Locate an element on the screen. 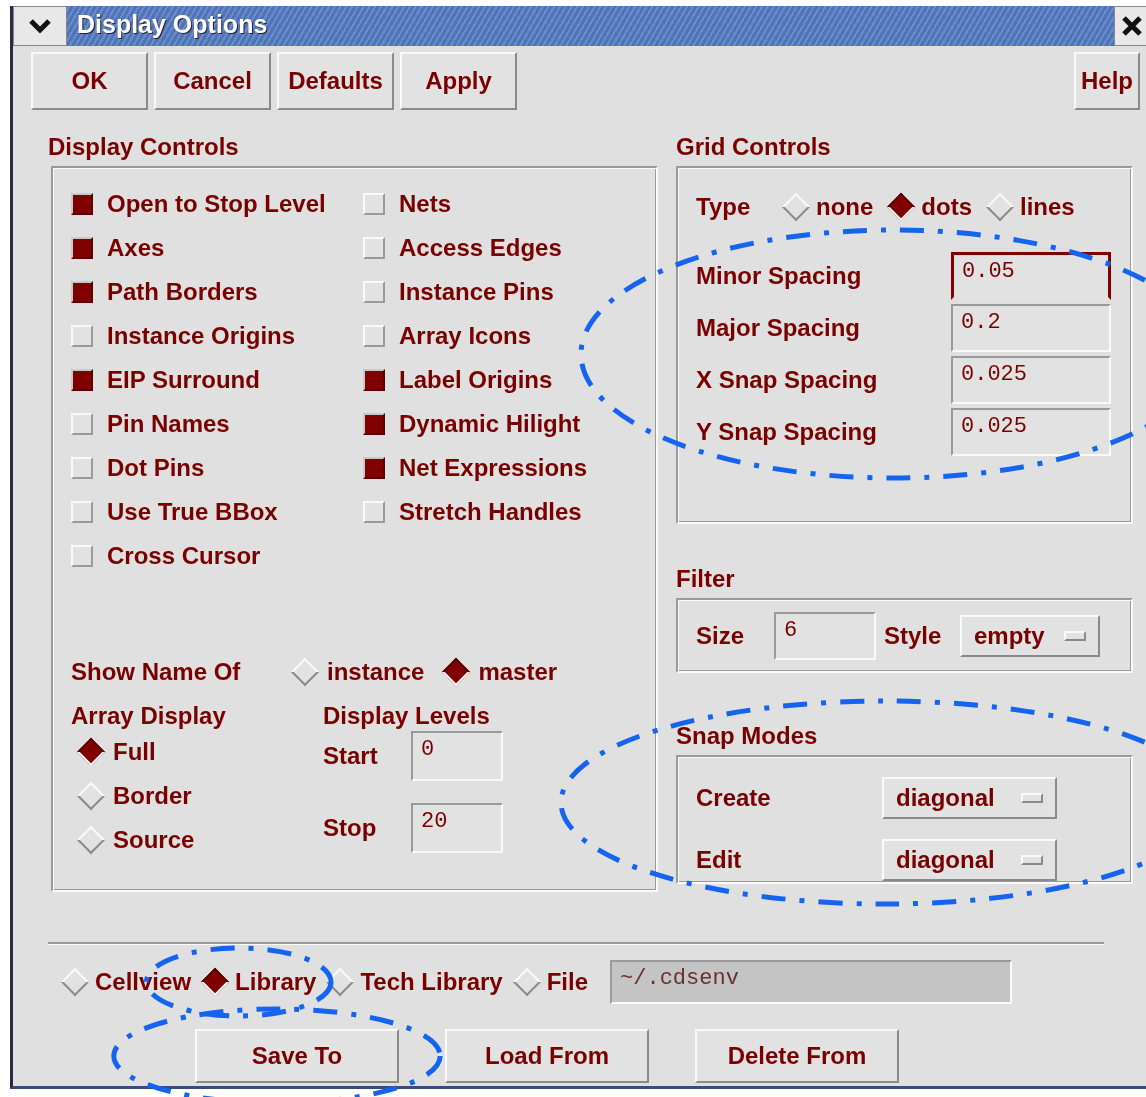 Image resolution: width=1146 pixels, height=1097 pixels. checkbox-label: Label Origins is located at coordinates (476, 380).